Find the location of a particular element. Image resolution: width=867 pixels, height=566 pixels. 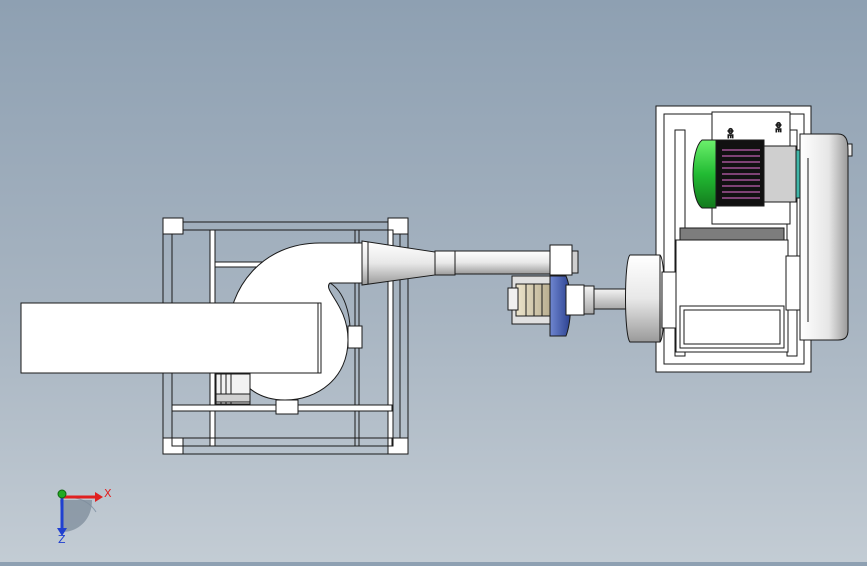

feed-hopper-body is located at coordinates (171, 338).